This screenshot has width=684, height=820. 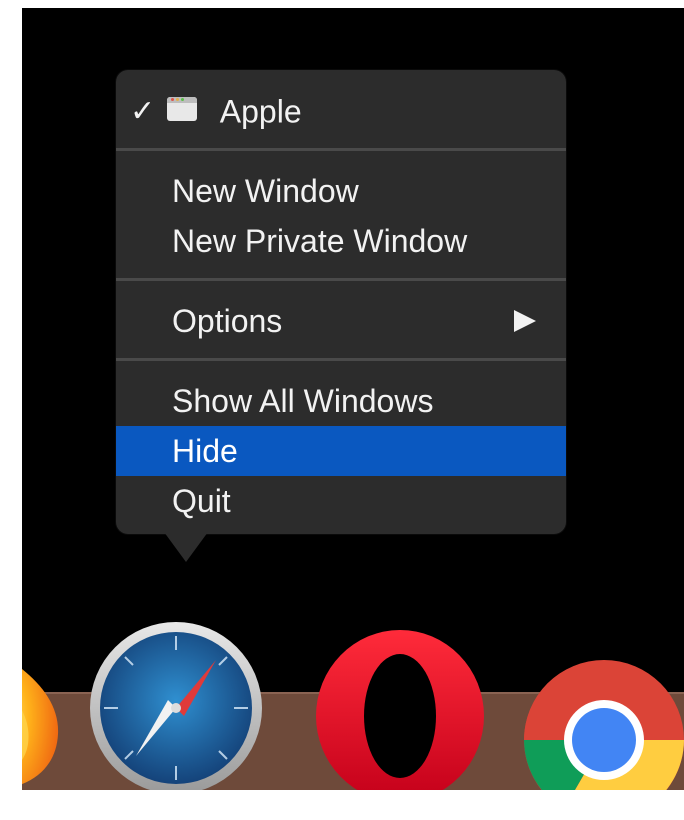 What do you see at coordinates (341, 501) in the screenshot?
I see `menu-item-quit: Quit` at bounding box center [341, 501].